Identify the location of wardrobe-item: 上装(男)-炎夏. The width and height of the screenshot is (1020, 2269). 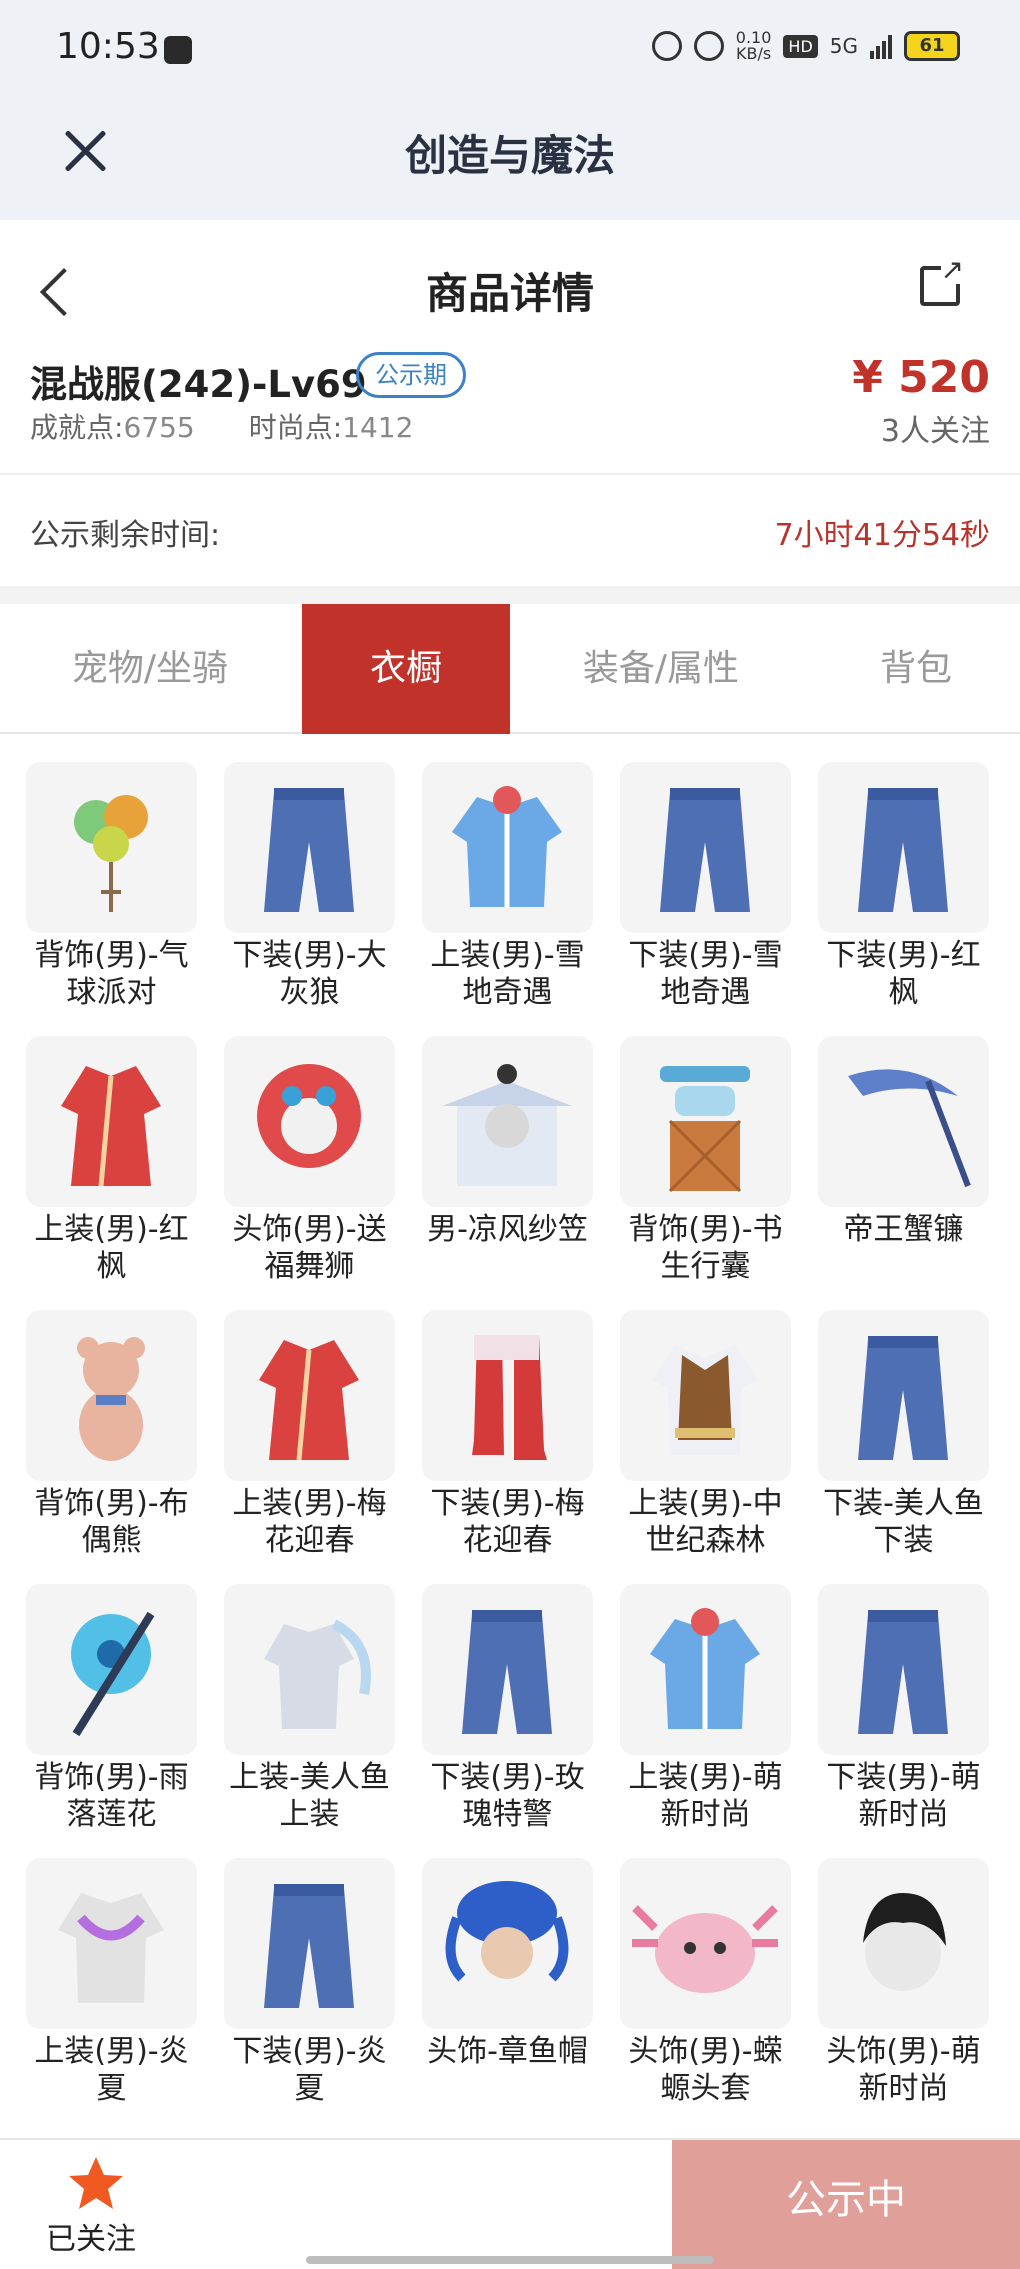
(111, 1992).